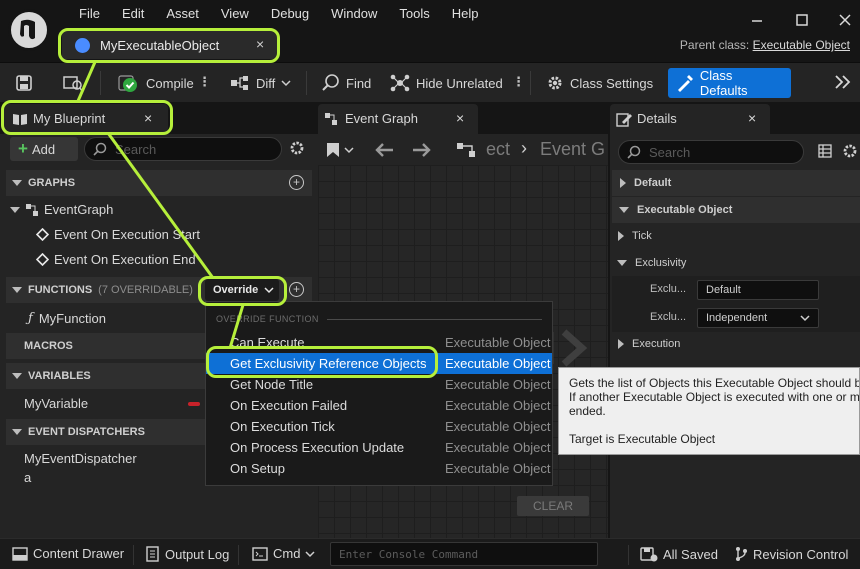 This screenshot has height=569, width=860. Describe the element at coordinates (752, 118) in the screenshot. I see `details-tab-close-icon: ×` at that location.